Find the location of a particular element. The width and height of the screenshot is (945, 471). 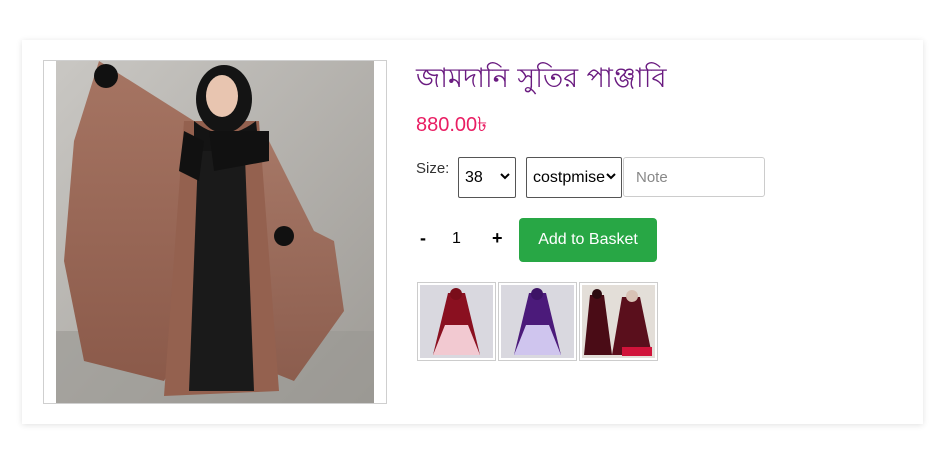

custom-select: costpmise is located at coordinates (574, 177).